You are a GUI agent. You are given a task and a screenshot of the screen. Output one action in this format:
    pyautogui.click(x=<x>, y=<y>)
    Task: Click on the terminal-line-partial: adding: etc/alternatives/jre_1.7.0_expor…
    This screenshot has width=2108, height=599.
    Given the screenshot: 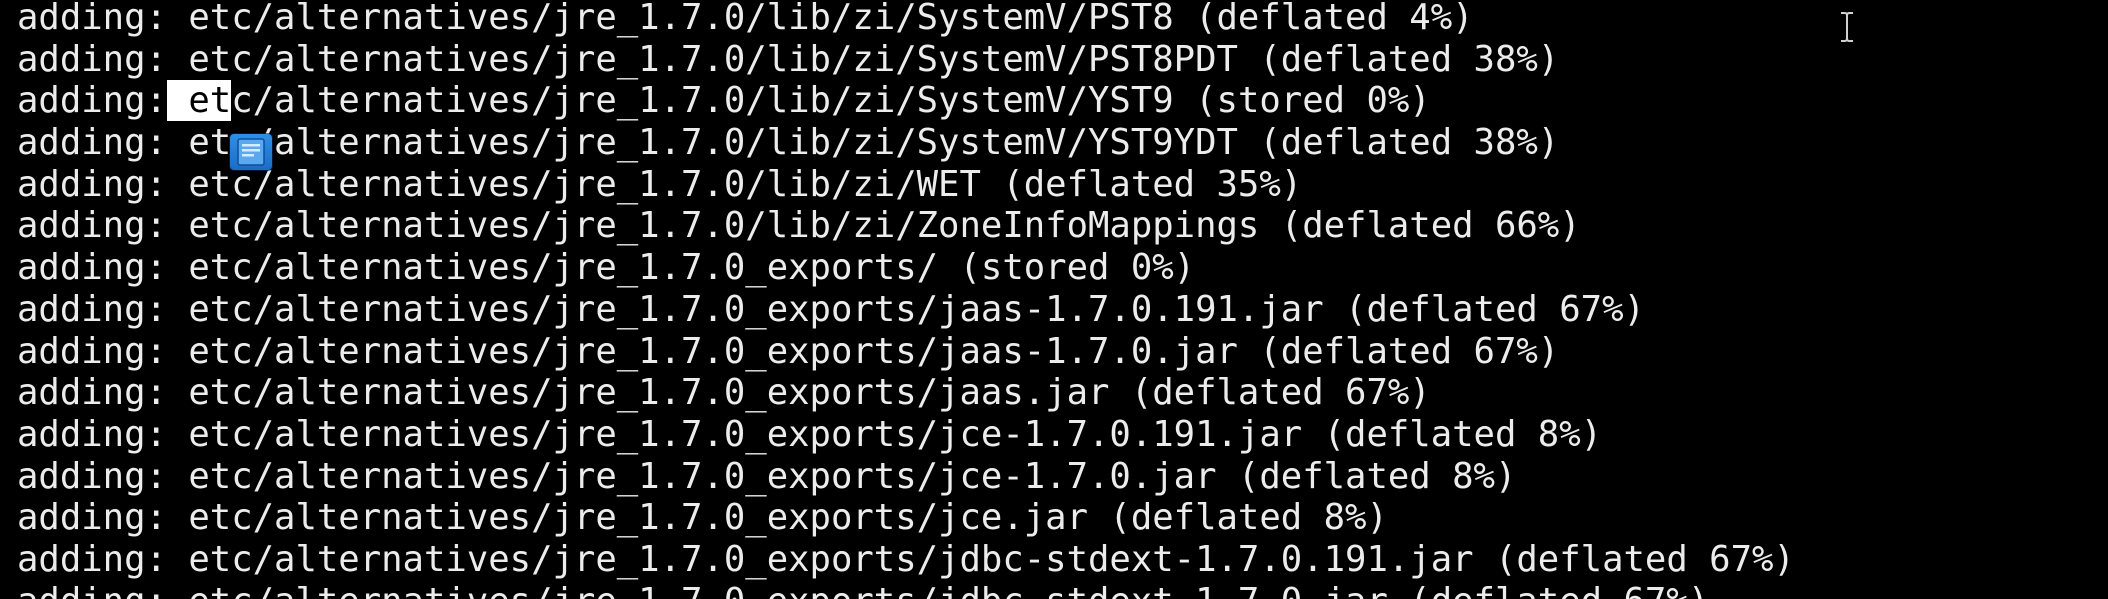 What is the action you would take?
    pyautogui.click(x=906, y=590)
    